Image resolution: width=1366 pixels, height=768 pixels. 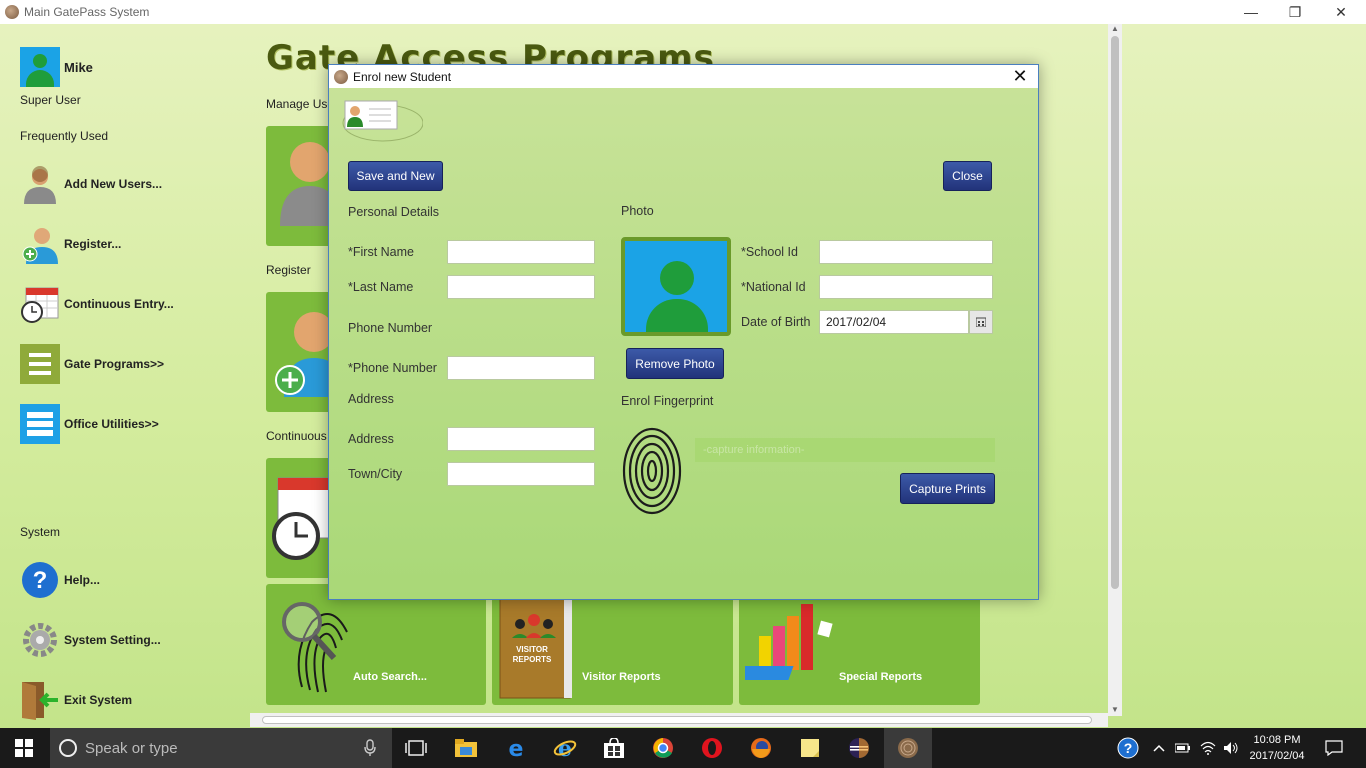 What do you see at coordinates (1208, 748) in the screenshot?
I see `wifi-icon` at bounding box center [1208, 748].